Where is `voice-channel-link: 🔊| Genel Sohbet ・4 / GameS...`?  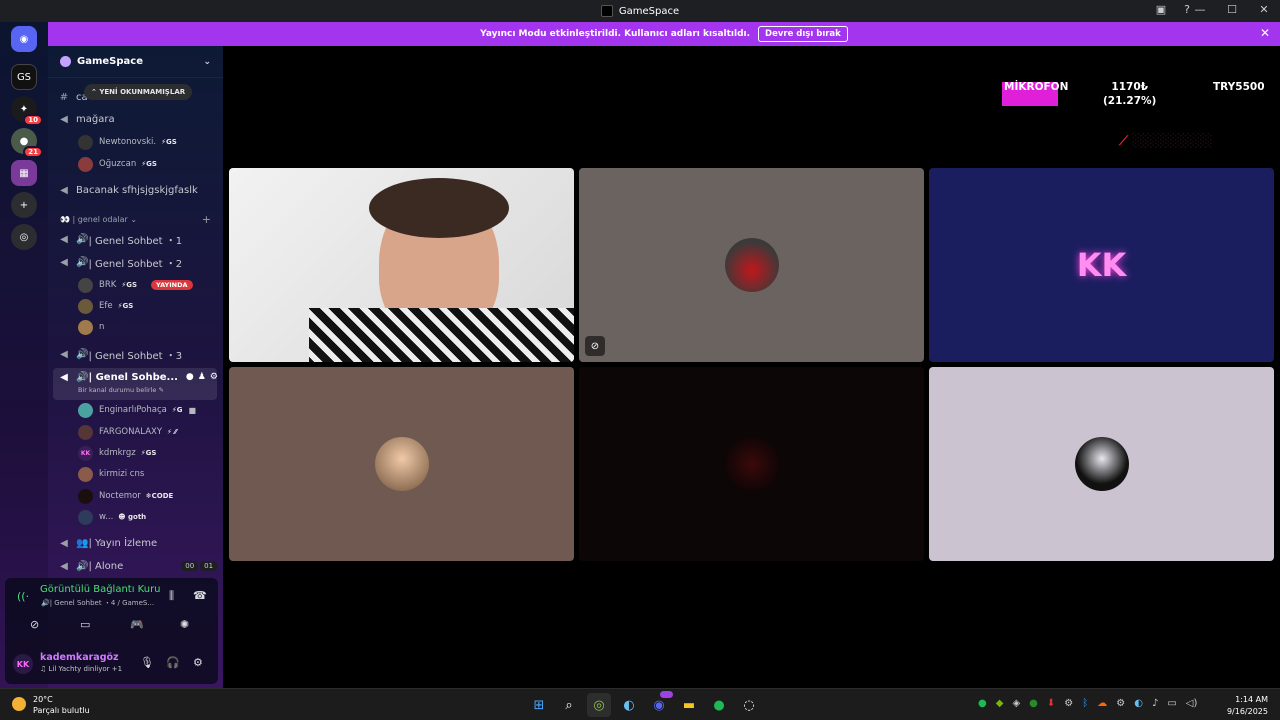
voice-channel-link: 🔊| Genel Sohbet ・4 / GameS... is located at coordinates (97, 603).